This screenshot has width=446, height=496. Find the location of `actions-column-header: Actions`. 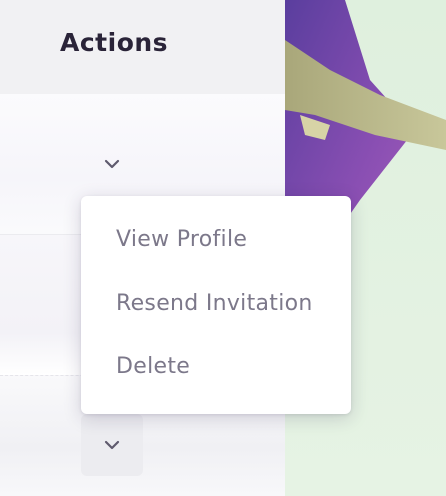

actions-column-header: Actions is located at coordinates (114, 42).